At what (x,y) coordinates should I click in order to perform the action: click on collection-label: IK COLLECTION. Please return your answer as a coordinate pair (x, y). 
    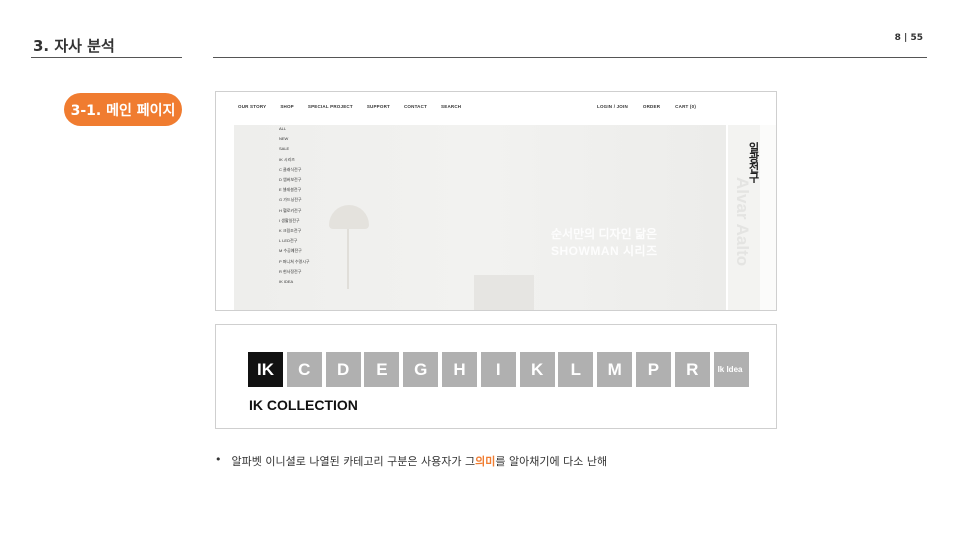
    Looking at the image, I should click on (303, 405).